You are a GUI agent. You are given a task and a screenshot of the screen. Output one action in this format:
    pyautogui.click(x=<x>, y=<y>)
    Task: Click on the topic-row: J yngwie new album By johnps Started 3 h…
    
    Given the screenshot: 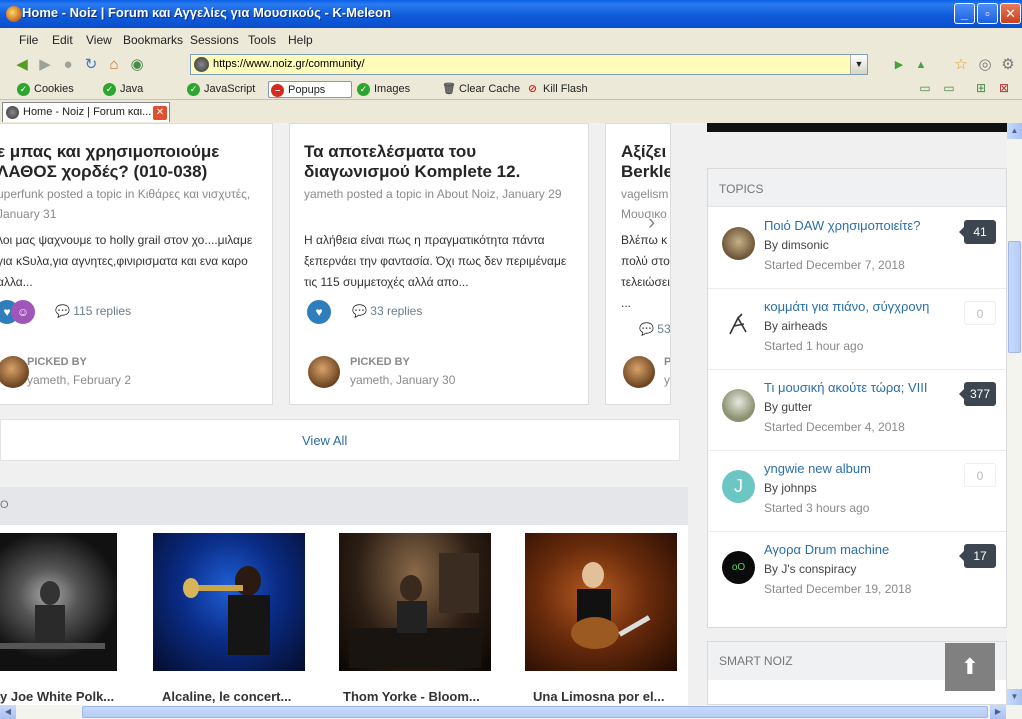 What is the action you would take?
    pyautogui.click(x=857, y=491)
    